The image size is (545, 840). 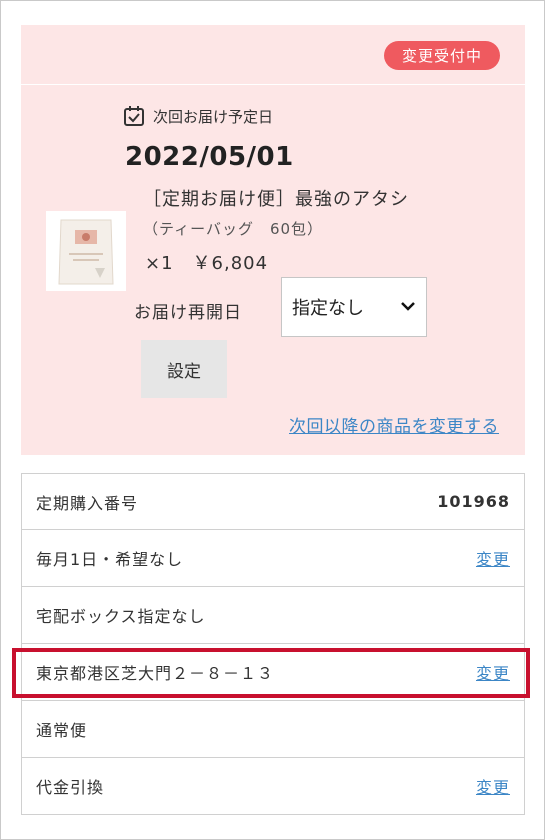 What do you see at coordinates (276, 199) in the screenshot?
I see `product-name: ［定期お届け便］最強のアタシ` at bounding box center [276, 199].